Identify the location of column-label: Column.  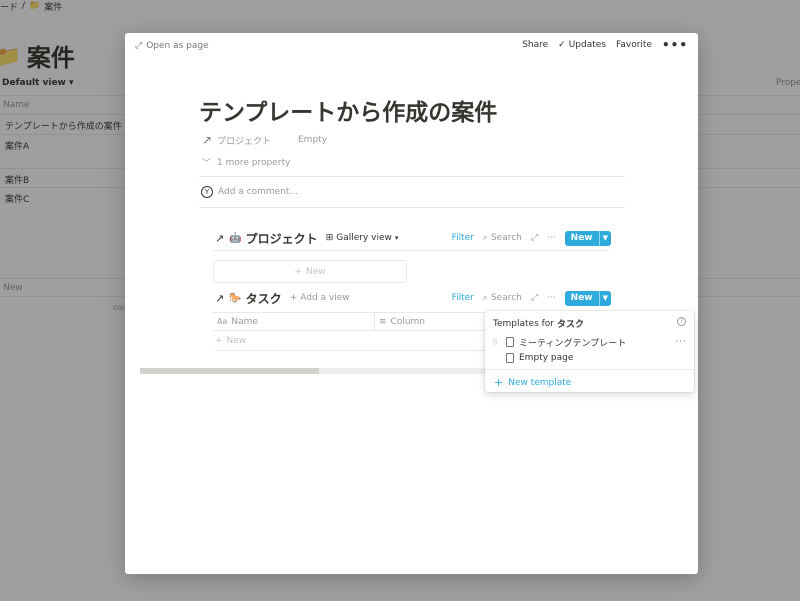
(408, 321).